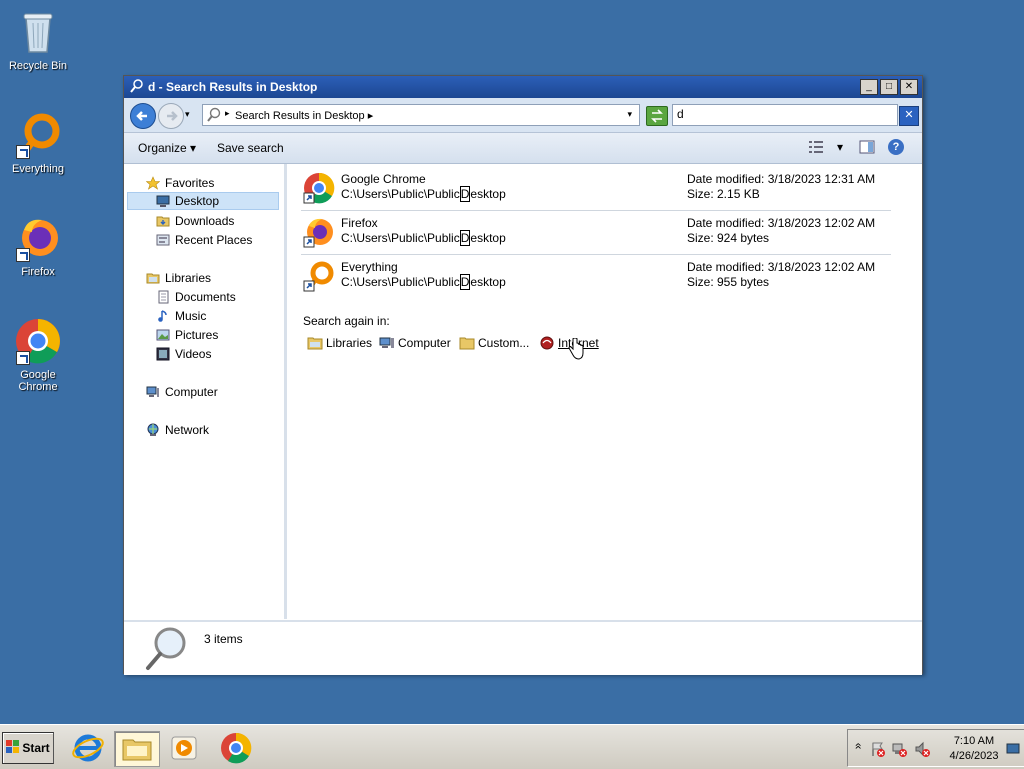 The height and width of the screenshot is (769, 1024). Describe the element at coordinates (190, 183) in the screenshot. I see `nav-label: Favorites` at that location.